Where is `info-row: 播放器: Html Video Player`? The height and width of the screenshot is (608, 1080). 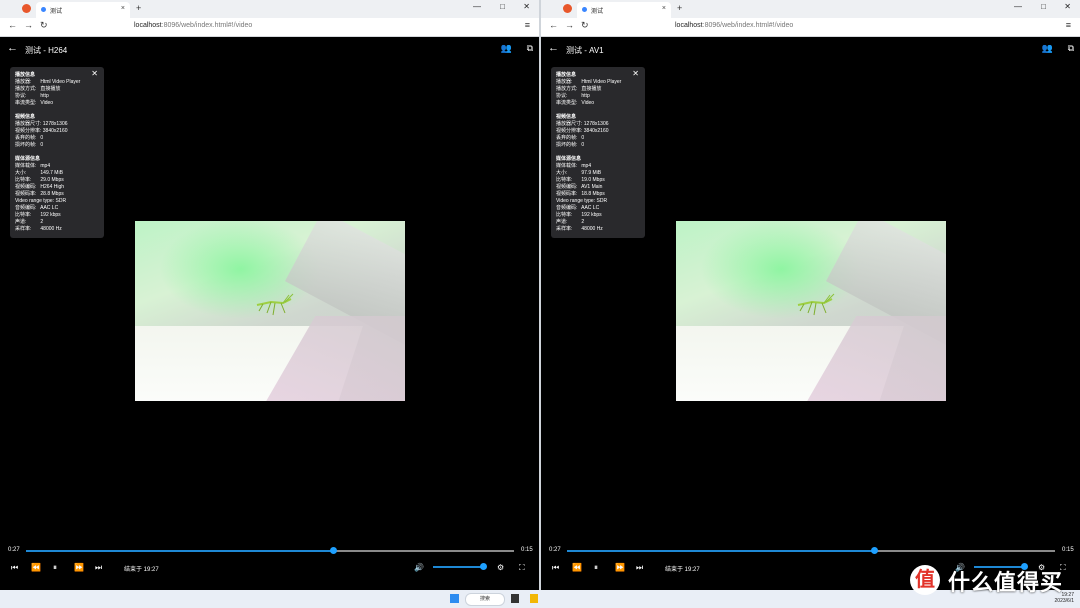
info-row: 播放器: Html Video Player is located at coordinates (598, 82).